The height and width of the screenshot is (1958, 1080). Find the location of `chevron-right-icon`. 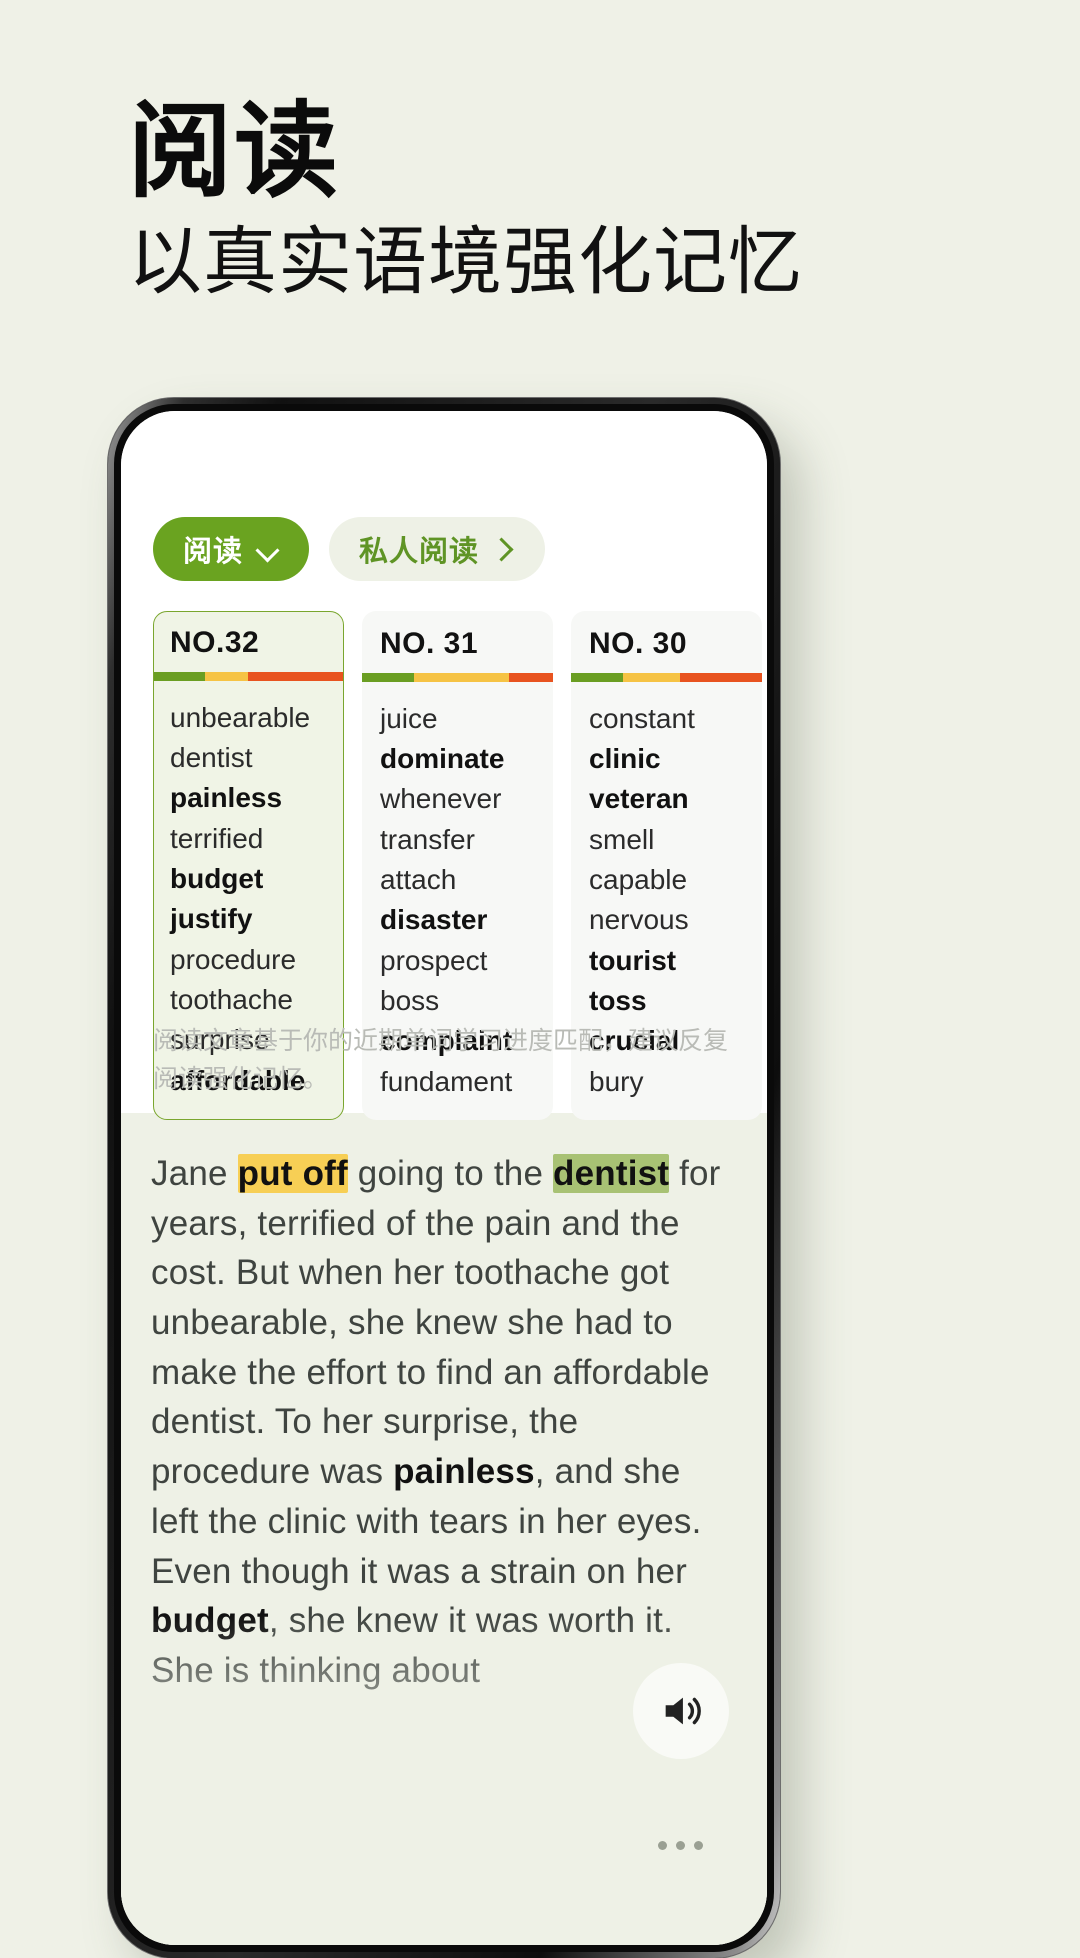

chevron-right-icon is located at coordinates (504, 549).